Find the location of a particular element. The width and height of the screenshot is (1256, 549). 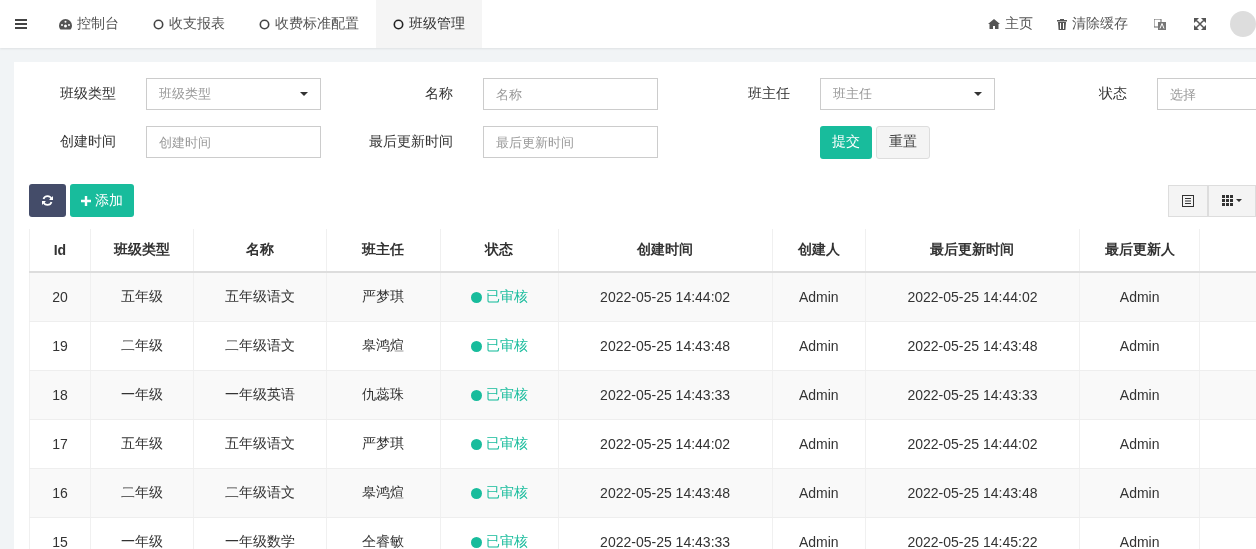

table-cell: 仝睿敏 is located at coordinates (383, 533).